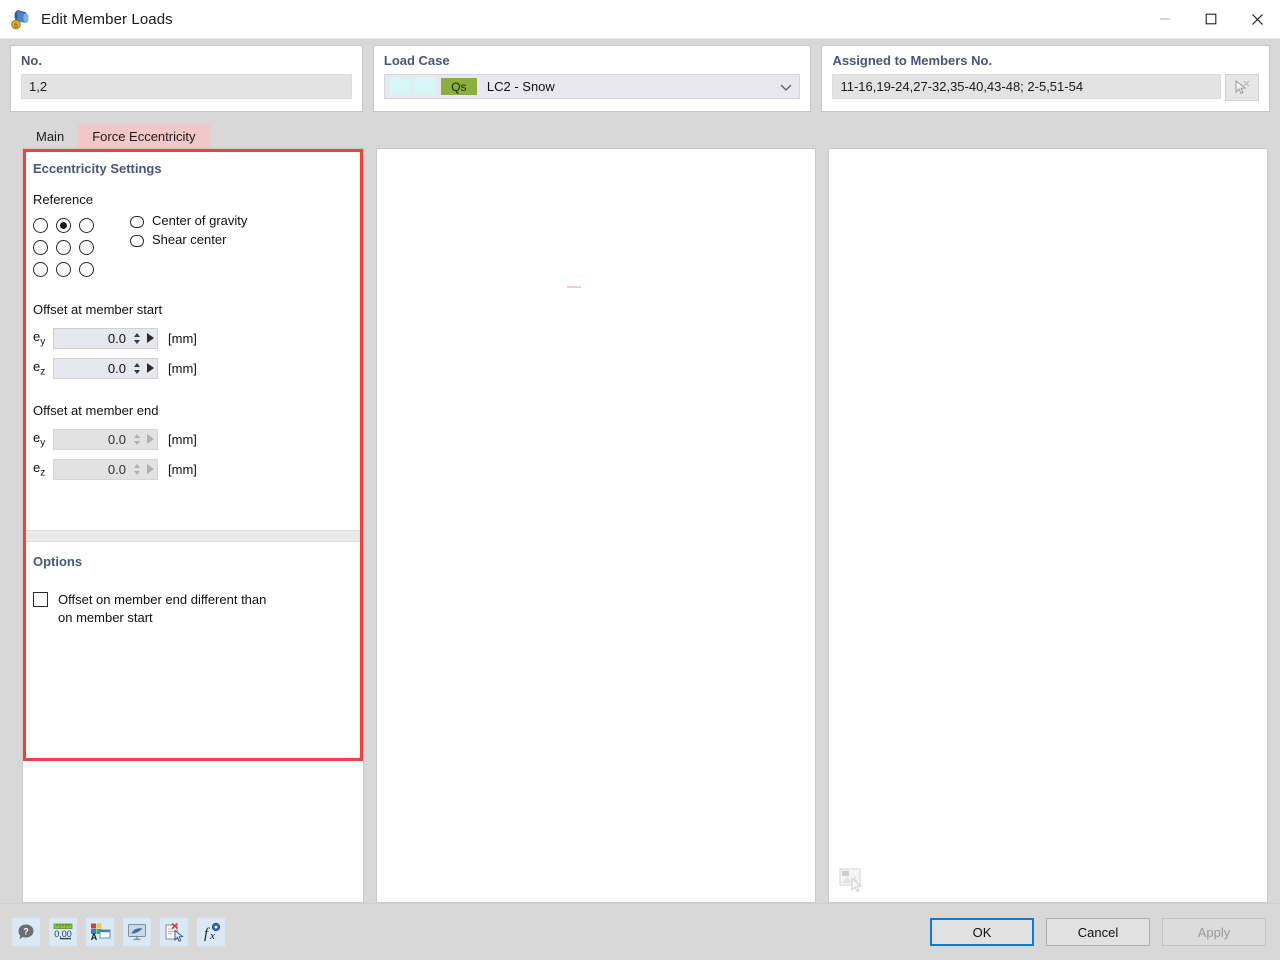 The height and width of the screenshot is (960, 1280). What do you see at coordinates (144, 136) in the screenshot?
I see `tab-force-eccentricity: Force Eccentricity` at bounding box center [144, 136].